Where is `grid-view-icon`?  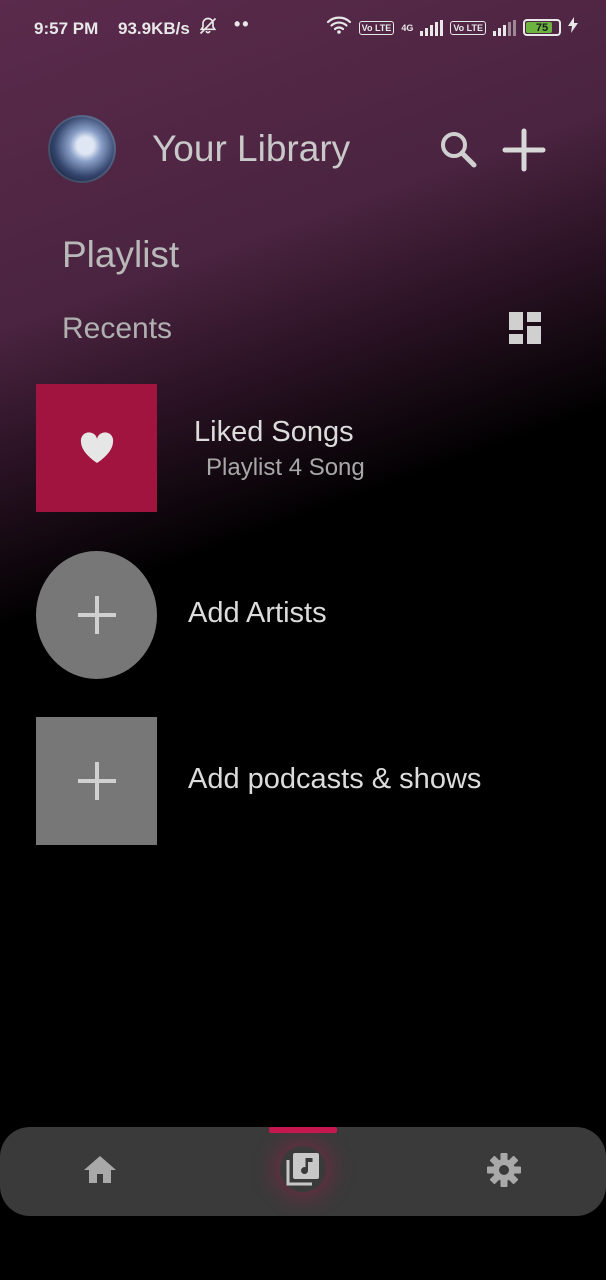 grid-view-icon is located at coordinates (525, 328).